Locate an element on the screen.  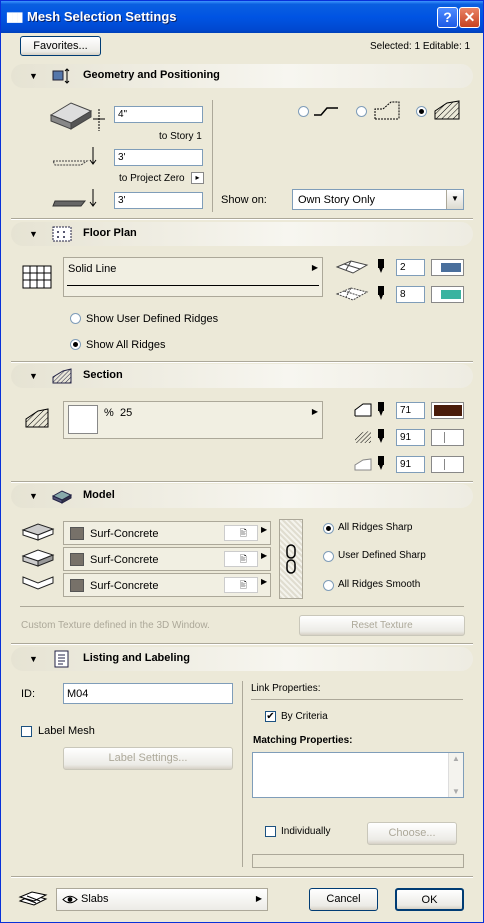
section-header-model: ▼ Model is located at coordinates (242, 496).